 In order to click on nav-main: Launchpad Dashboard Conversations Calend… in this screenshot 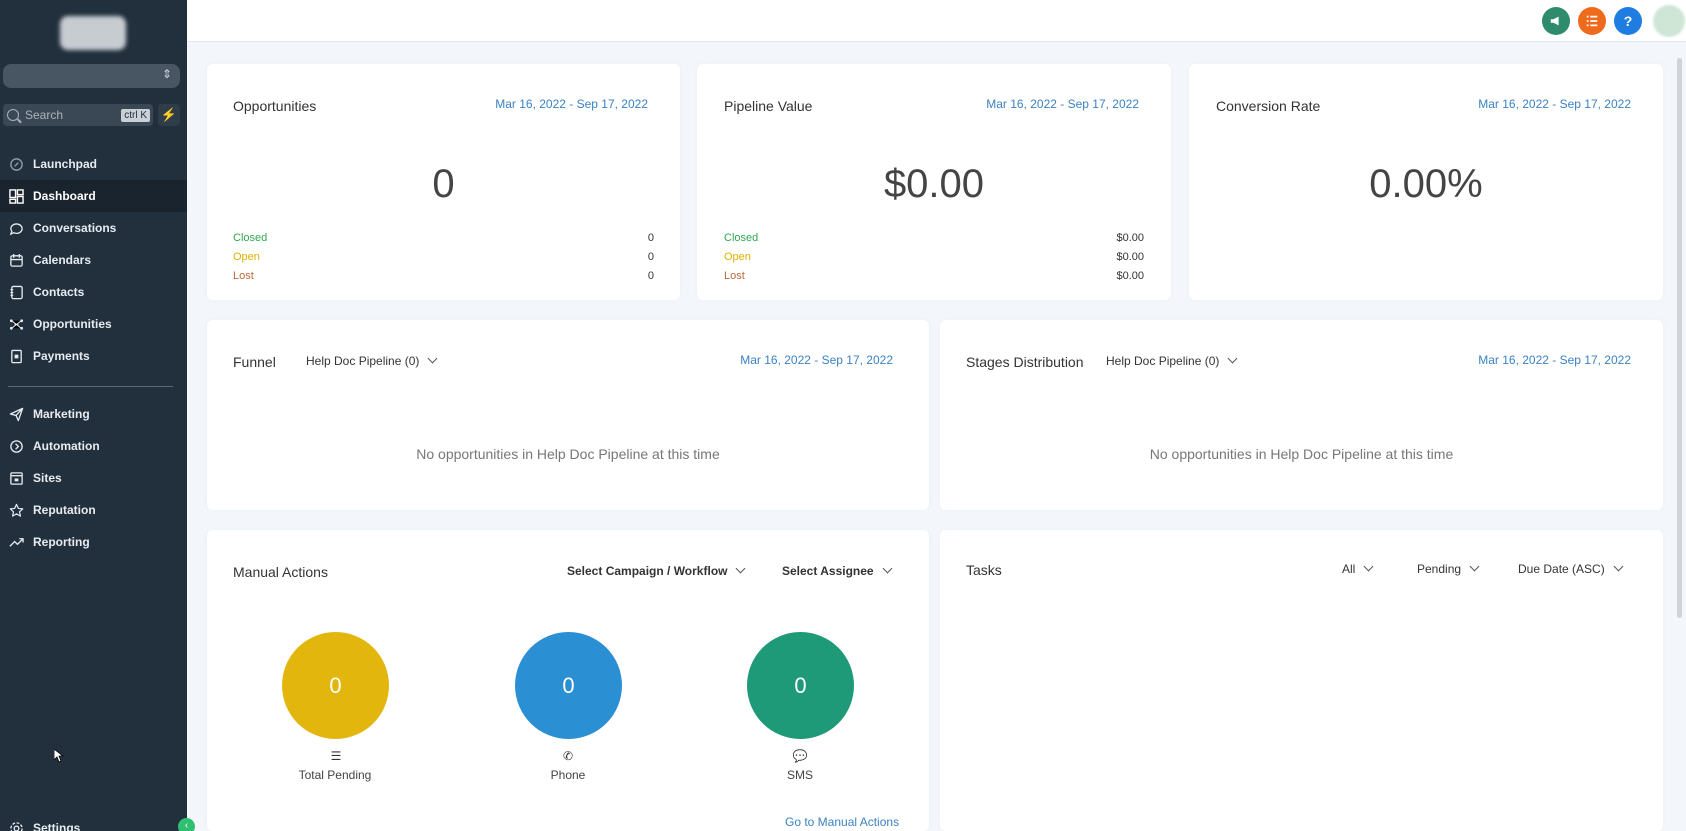, I will do `click(93, 260)`.